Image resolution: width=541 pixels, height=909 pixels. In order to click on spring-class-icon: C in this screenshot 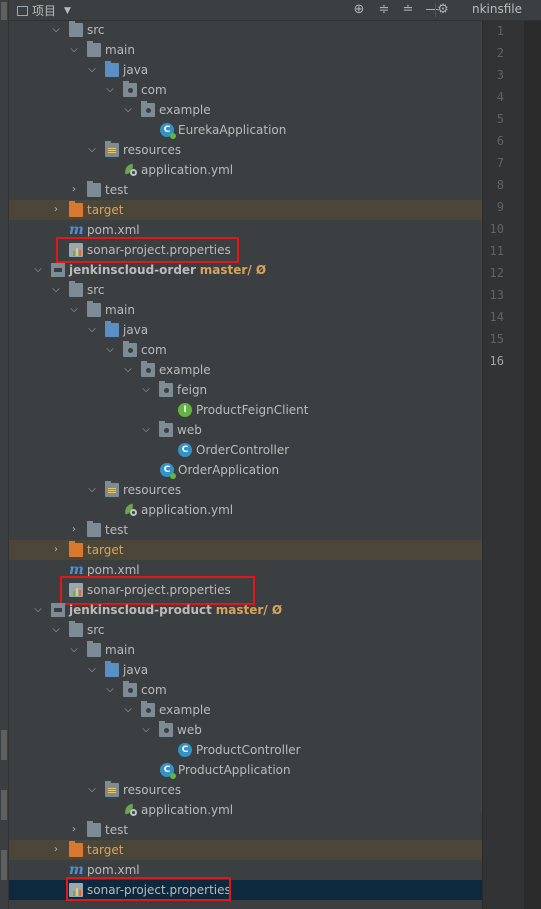, I will do `click(168, 471)`.